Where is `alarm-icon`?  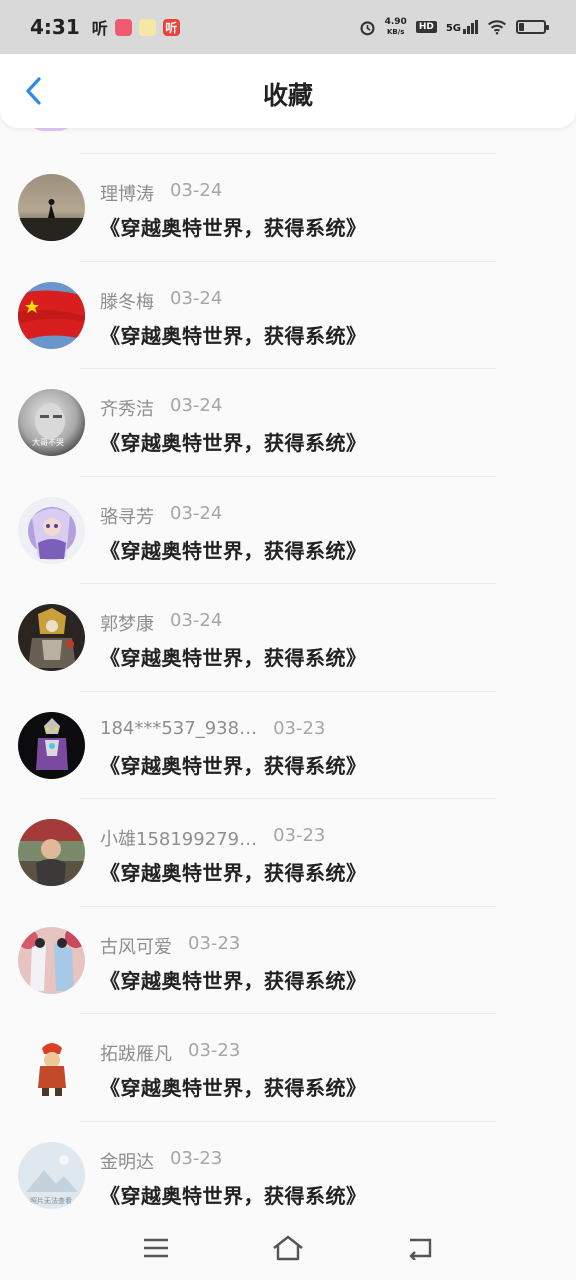
alarm-icon is located at coordinates (367, 27).